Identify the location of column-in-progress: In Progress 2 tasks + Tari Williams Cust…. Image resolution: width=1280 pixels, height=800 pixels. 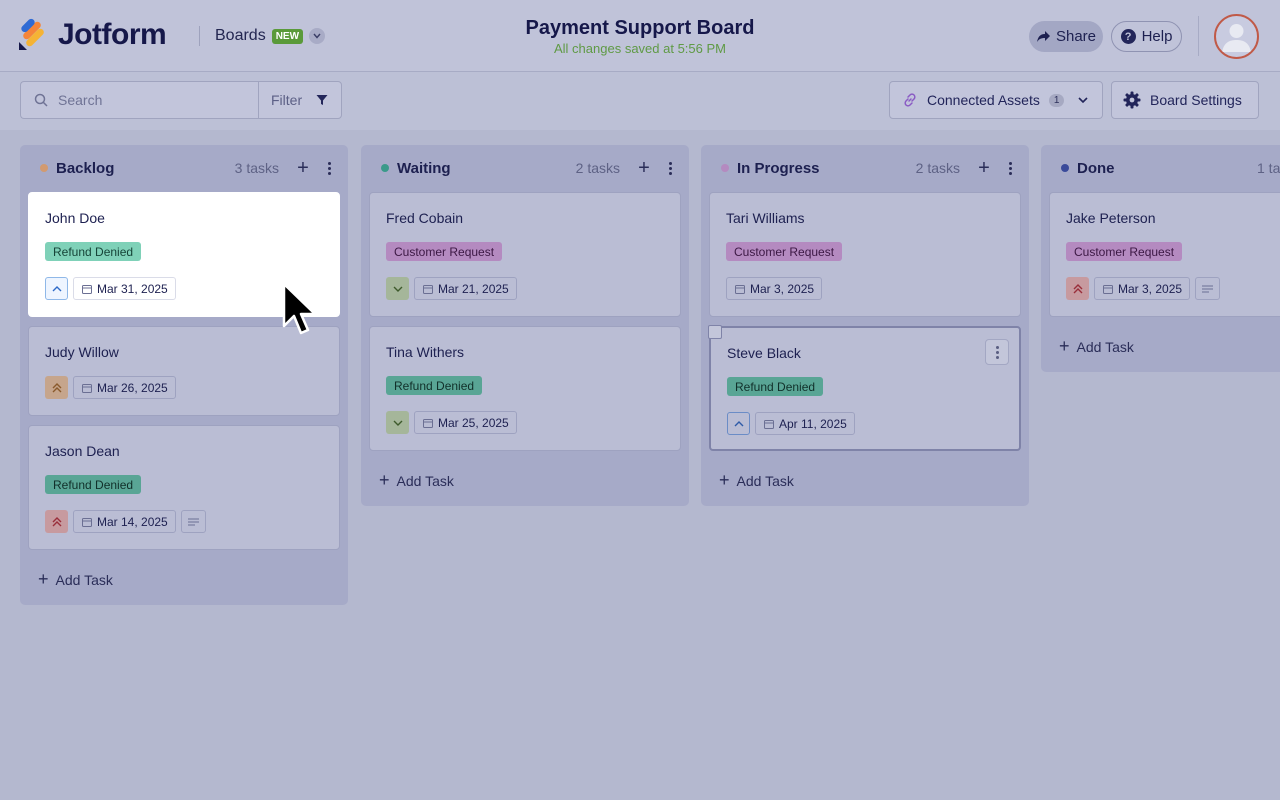
(865, 325).